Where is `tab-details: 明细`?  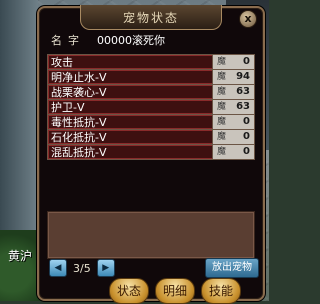
tab-details: 明细 is located at coordinates (175, 291).